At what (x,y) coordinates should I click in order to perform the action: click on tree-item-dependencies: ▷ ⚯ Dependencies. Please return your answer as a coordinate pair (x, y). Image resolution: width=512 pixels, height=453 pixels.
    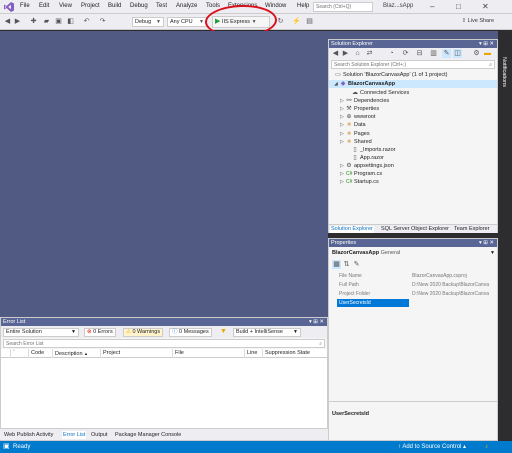
    Looking at the image, I should click on (364, 101).